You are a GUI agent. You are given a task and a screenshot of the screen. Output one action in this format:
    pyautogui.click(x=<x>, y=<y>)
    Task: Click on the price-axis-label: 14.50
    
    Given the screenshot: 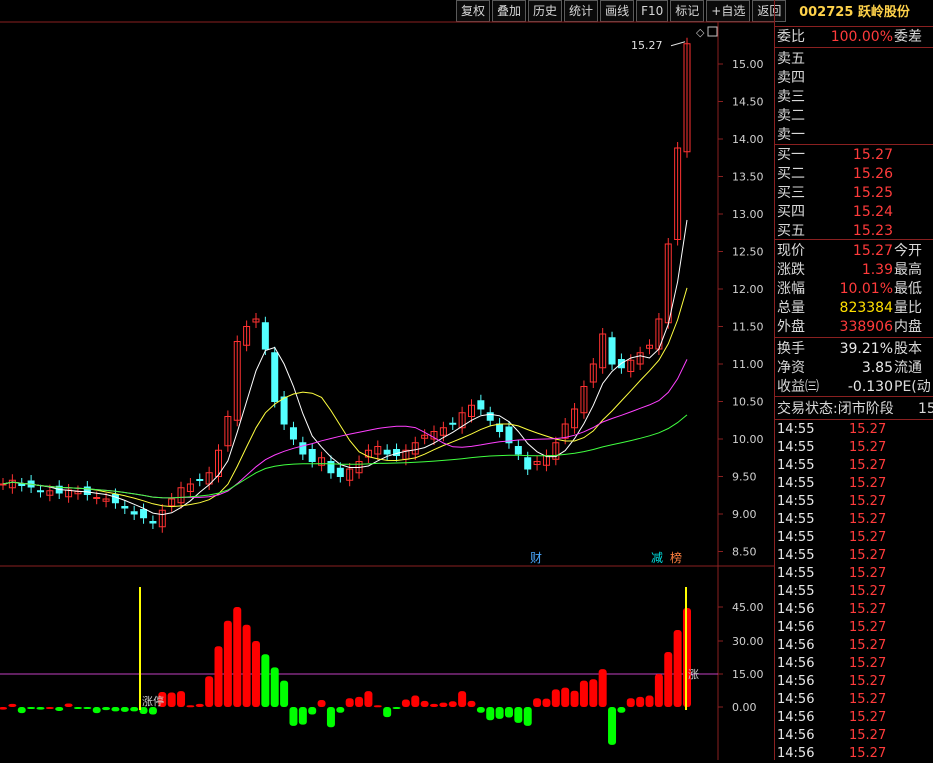 What is the action you would take?
    pyautogui.click(x=748, y=102)
    